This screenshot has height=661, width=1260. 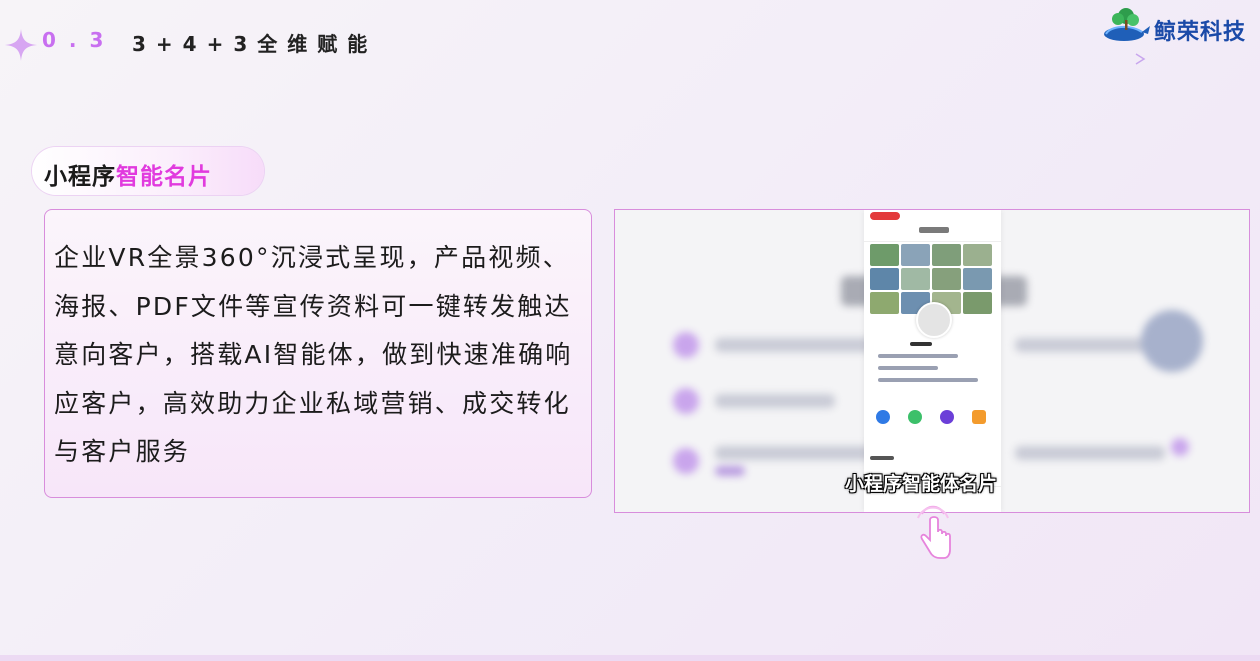 I want to click on phone-call-icon, so click(x=883, y=417).